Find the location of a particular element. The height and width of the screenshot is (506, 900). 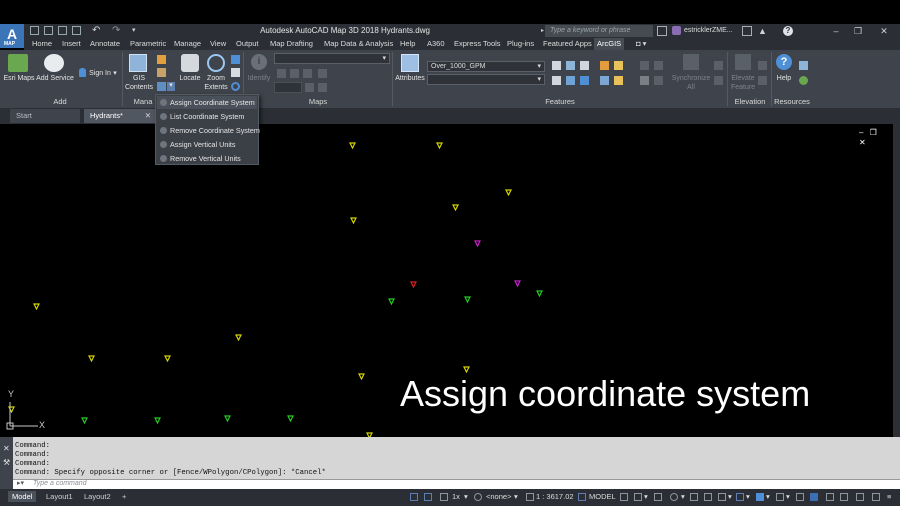

sign-in-dropdown-icon: ▾ is located at coordinates (115, 74).